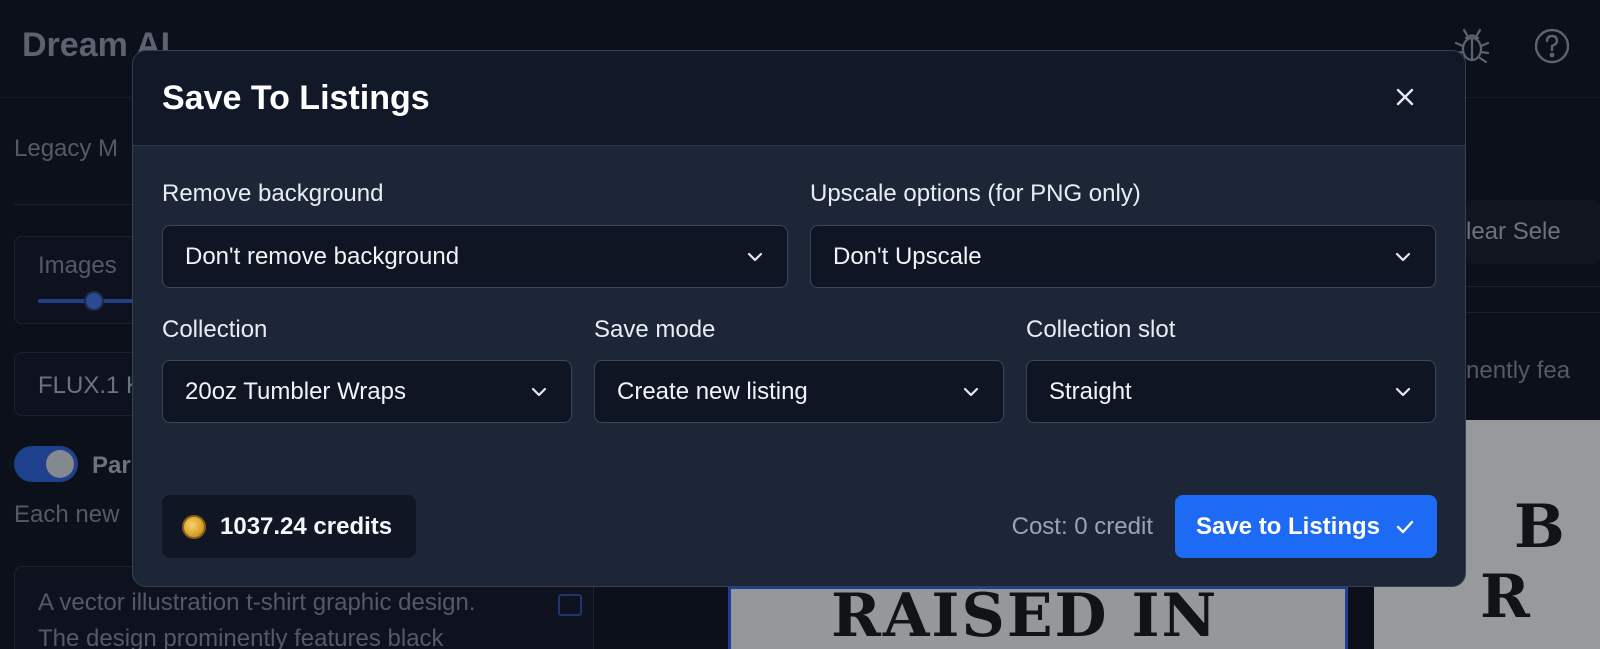 The image size is (1600, 649). What do you see at coordinates (296, 98) in the screenshot?
I see `modal-title: Save To Listings` at bounding box center [296, 98].